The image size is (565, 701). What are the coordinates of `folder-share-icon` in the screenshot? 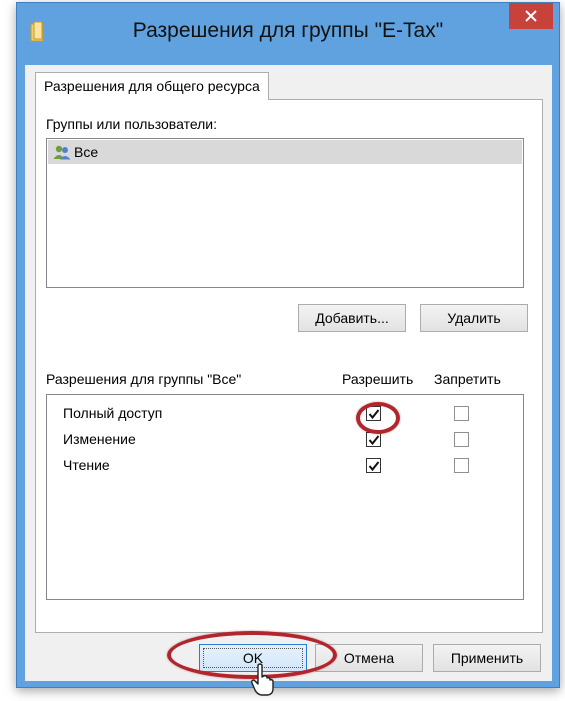 It's located at (37, 31).